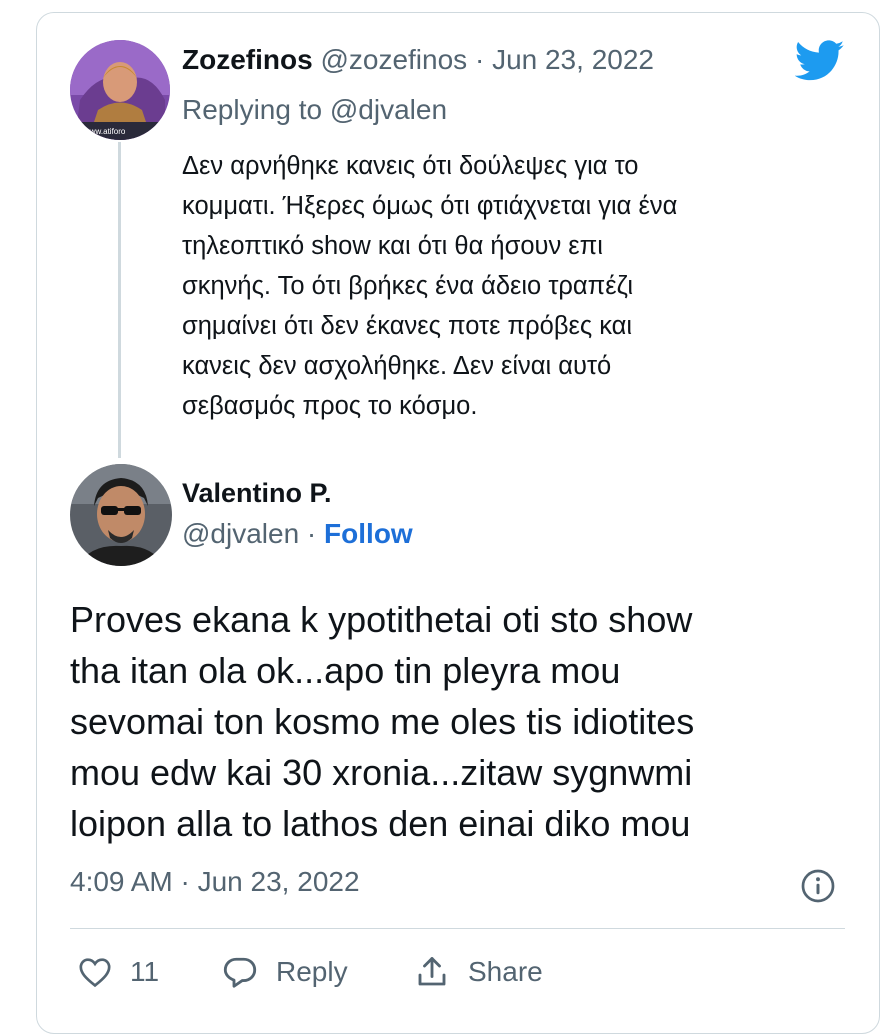 The image size is (880, 1034). What do you see at coordinates (118, 972) in the screenshot?
I see `like-button: 11` at bounding box center [118, 972].